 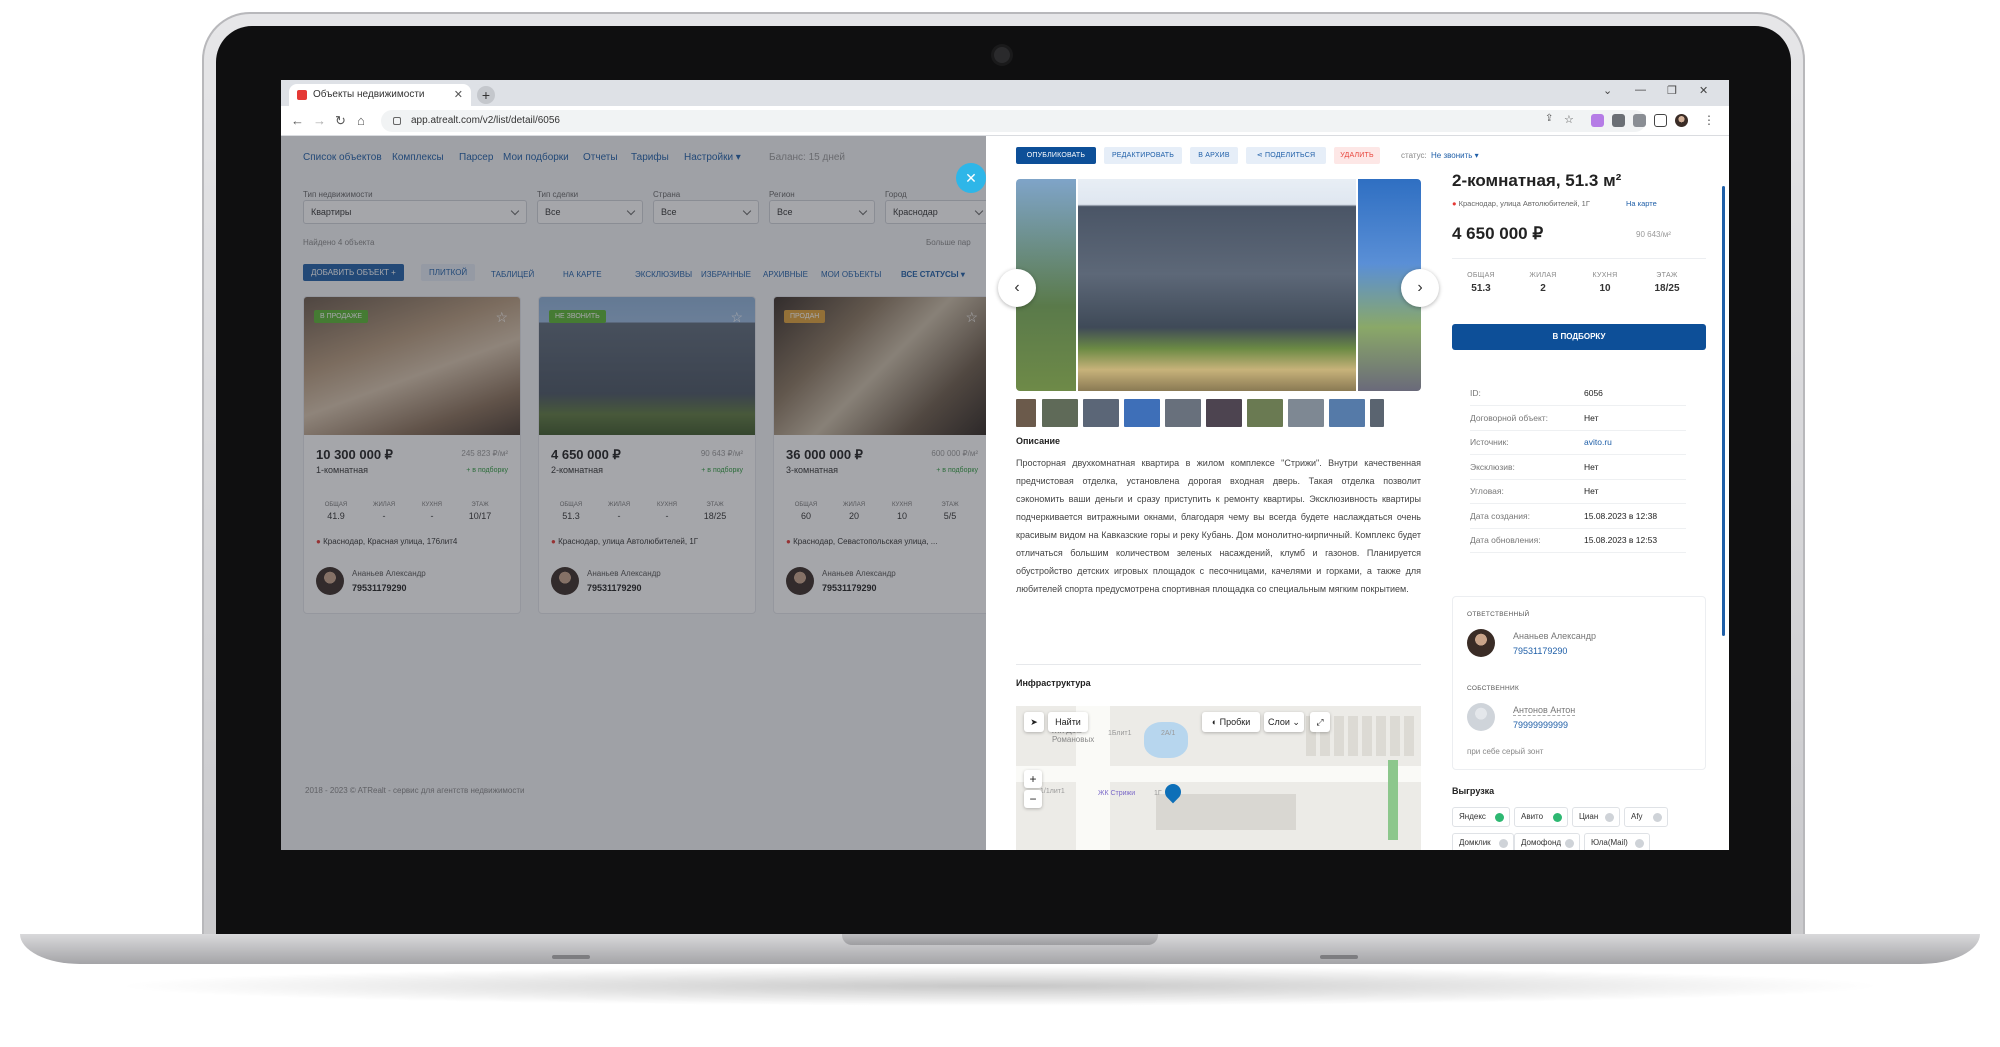 What do you see at coordinates (1557, 817) in the screenshot?
I see `check-icon` at bounding box center [1557, 817].